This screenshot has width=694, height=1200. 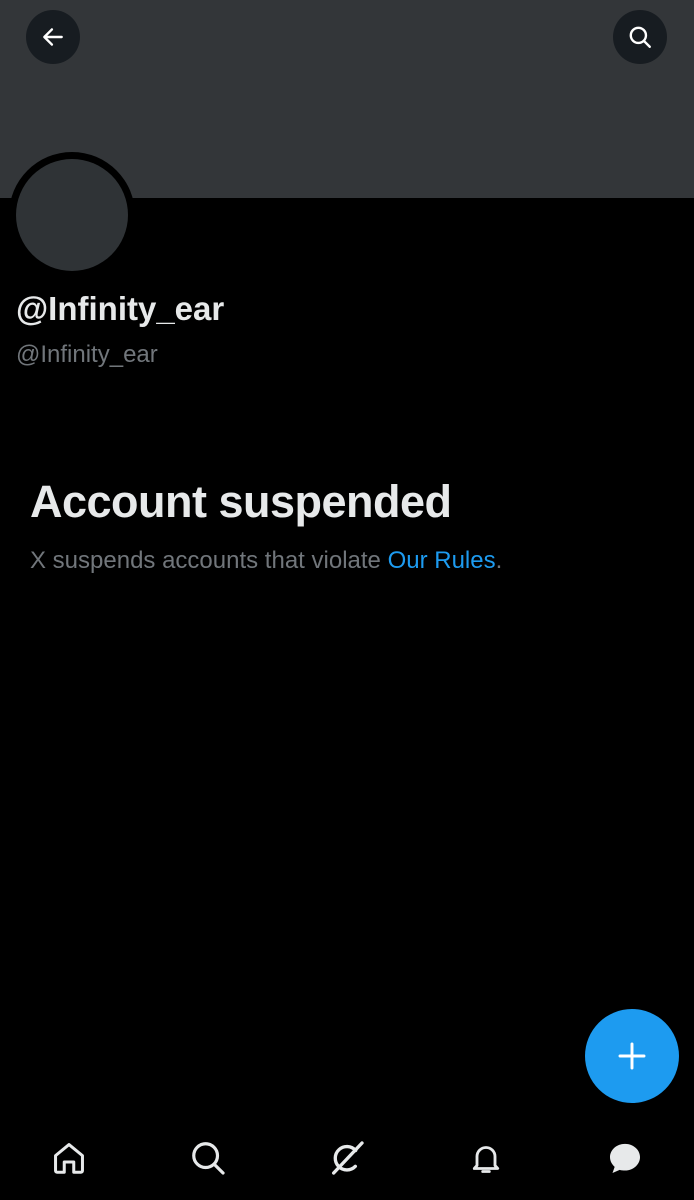 I want to click on back-button, so click(x=53, y=37).